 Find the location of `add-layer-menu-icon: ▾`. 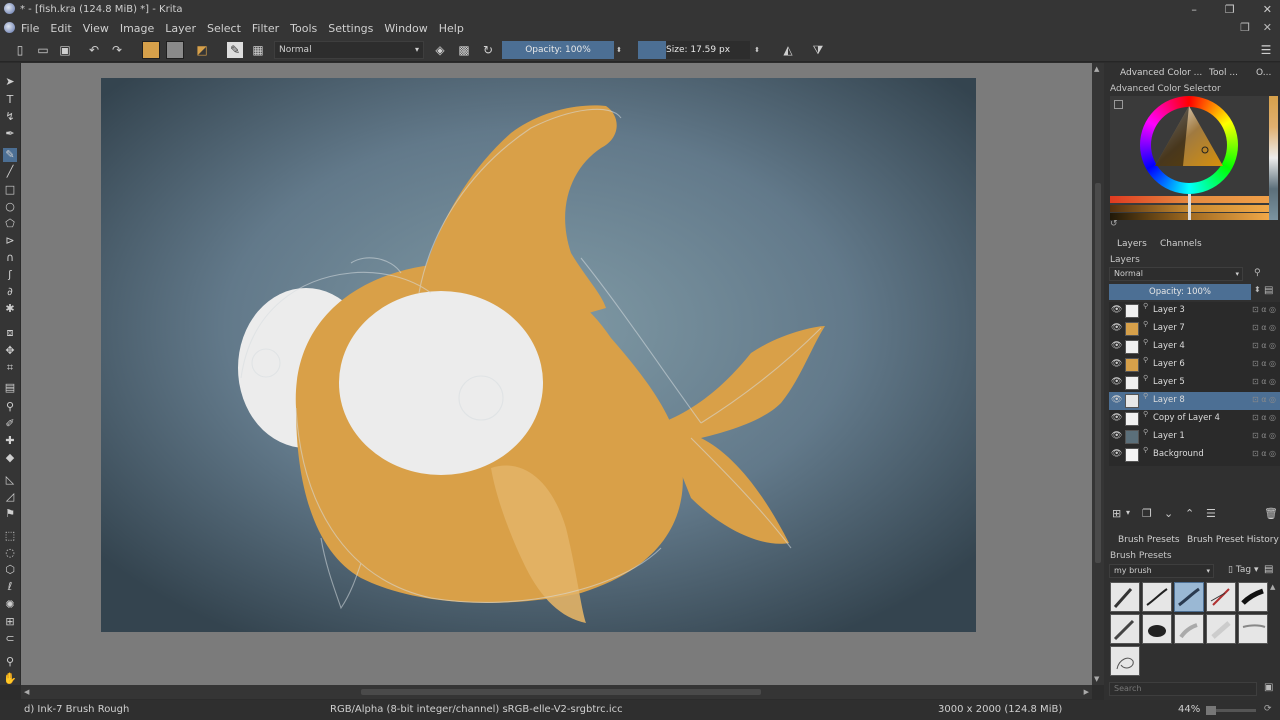

add-layer-menu-icon: ▾ is located at coordinates (1128, 512).